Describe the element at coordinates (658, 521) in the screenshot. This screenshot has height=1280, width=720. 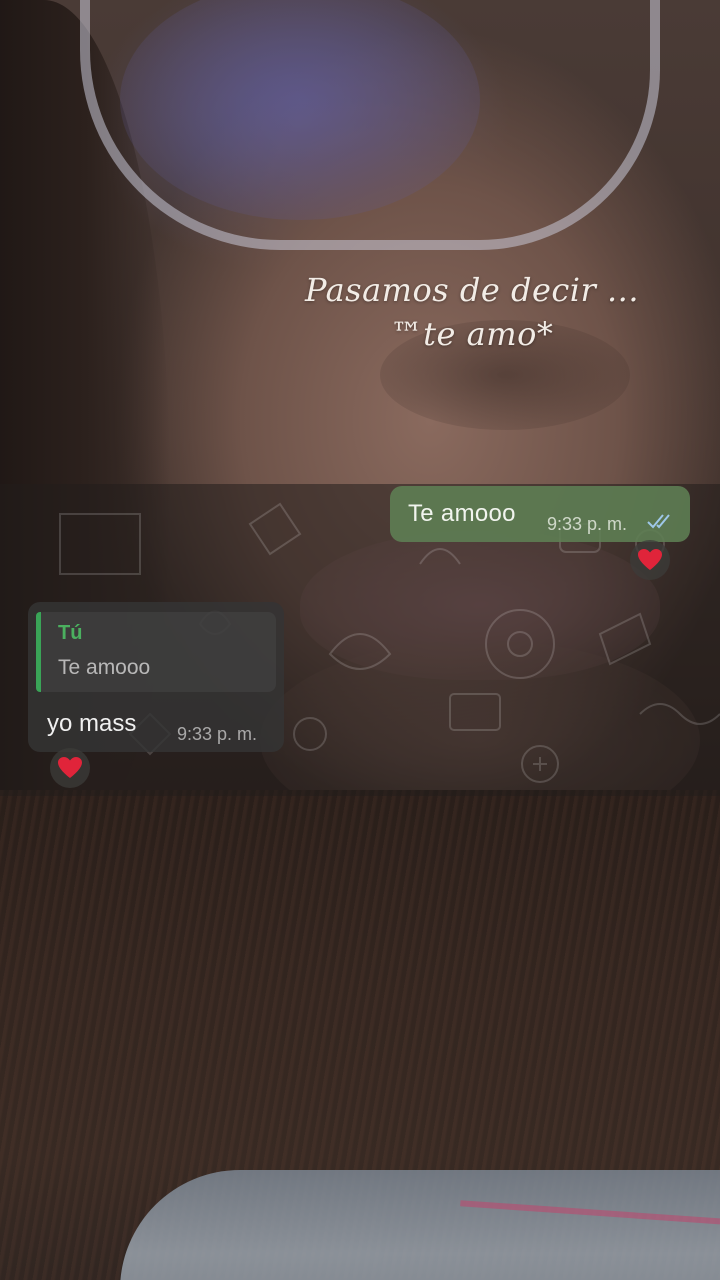
I see `read-receipt-icon` at that location.